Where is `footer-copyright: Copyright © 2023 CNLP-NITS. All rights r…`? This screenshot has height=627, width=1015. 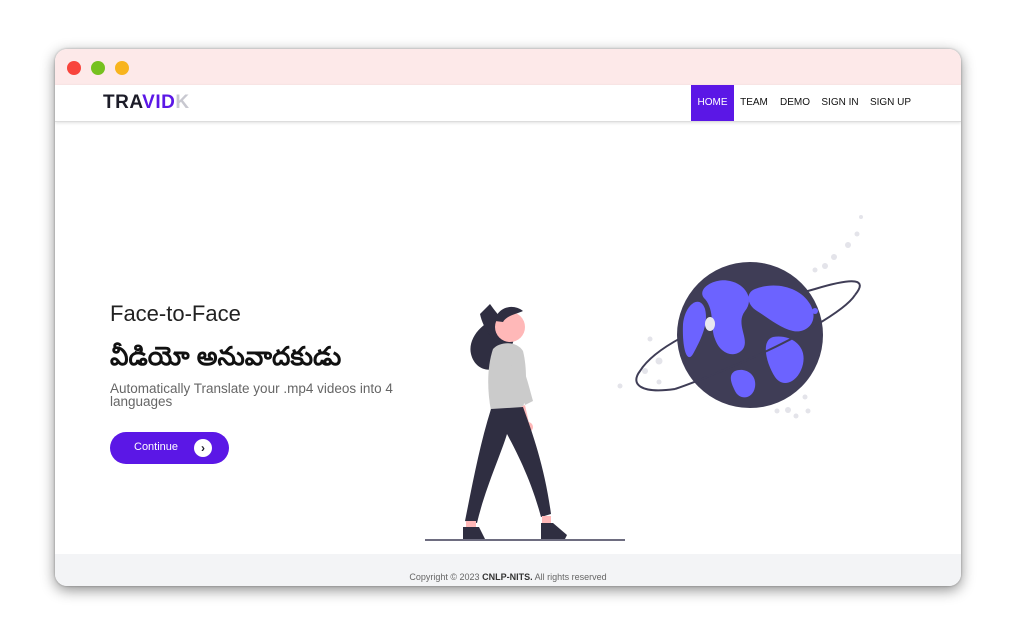 footer-copyright: Copyright © 2023 CNLP-NITS. All rights r… is located at coordinates (508, 577).